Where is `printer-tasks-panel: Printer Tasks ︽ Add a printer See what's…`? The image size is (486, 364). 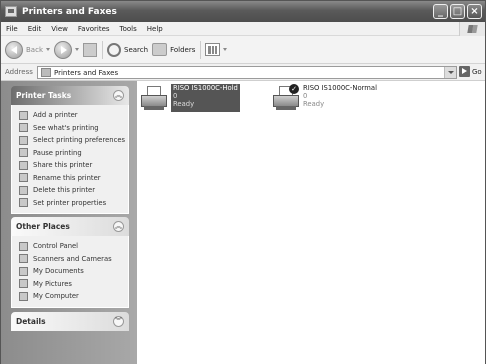
printer-tasks-panel: Printer Tasks ︽ Add a printer See what's… is located at coordinates (70, 150).